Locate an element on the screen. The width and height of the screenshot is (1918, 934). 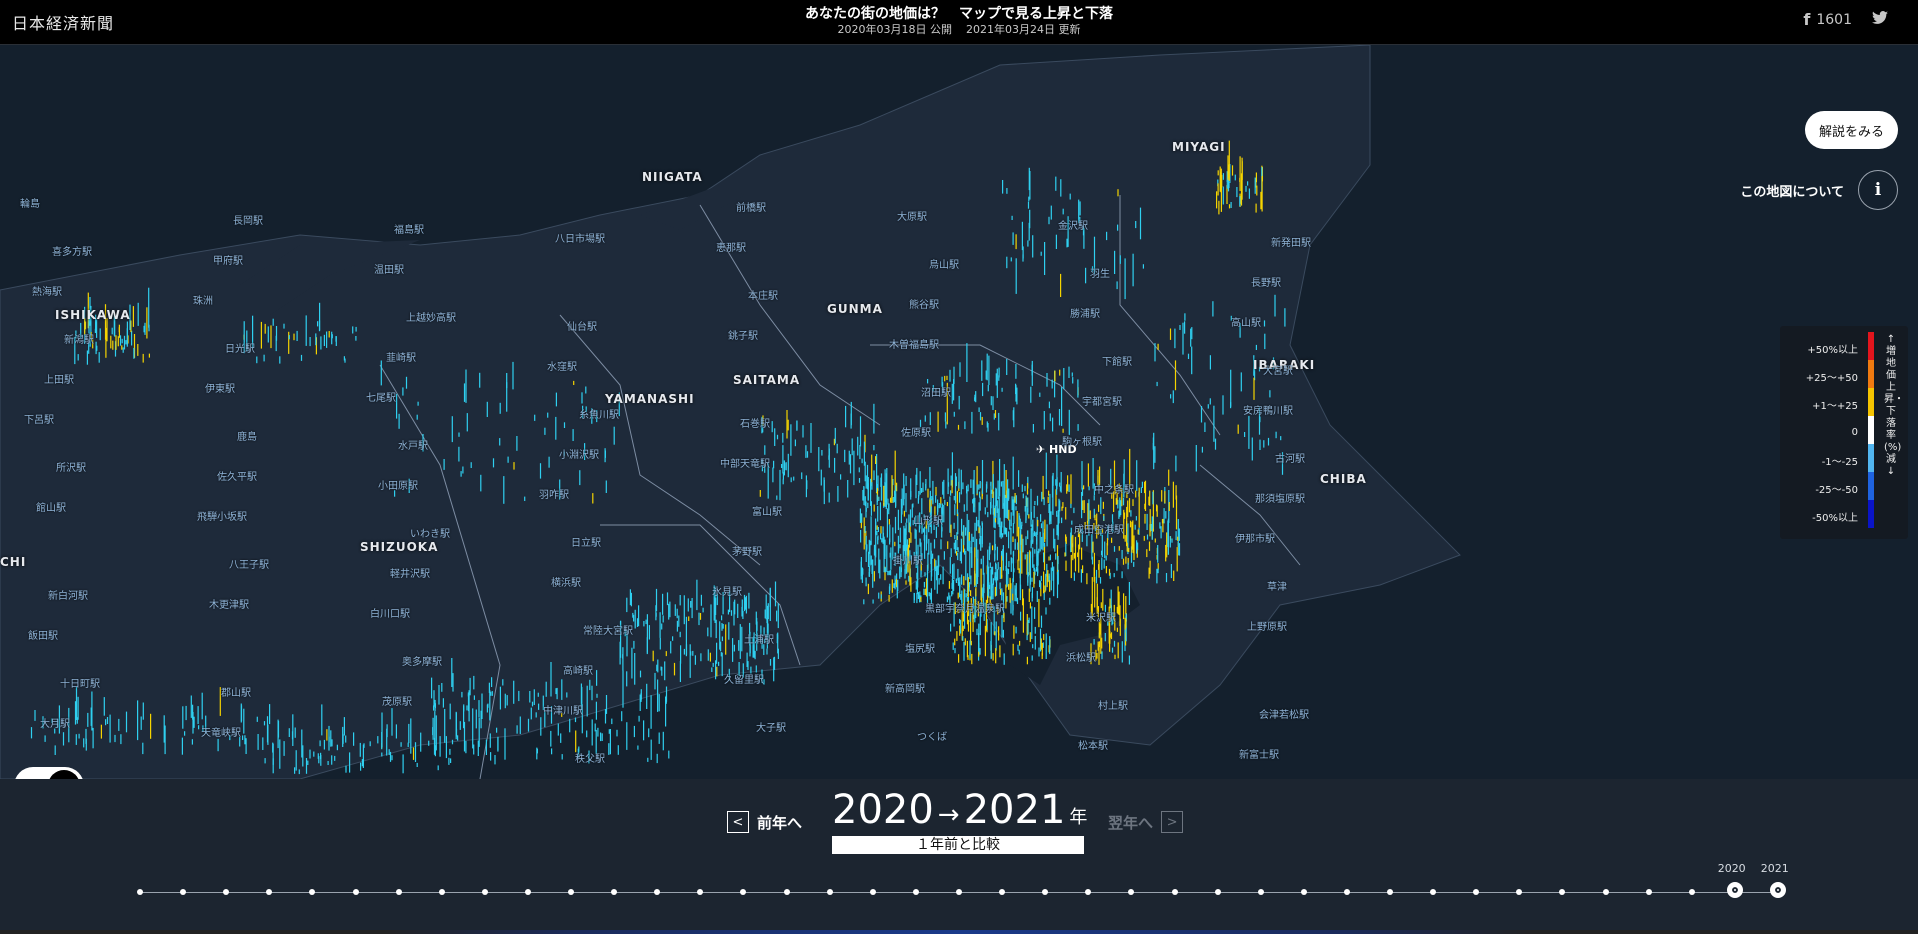
station-label: 浜松駅 is located at coordinates (1081, 658).